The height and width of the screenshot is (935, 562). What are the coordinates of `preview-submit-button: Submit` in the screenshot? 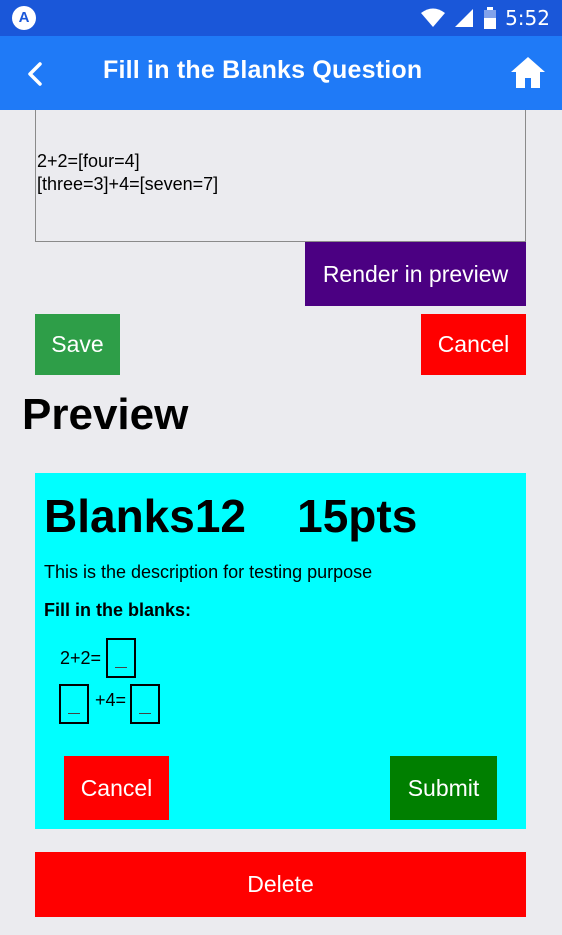 It's located at (443, 788).